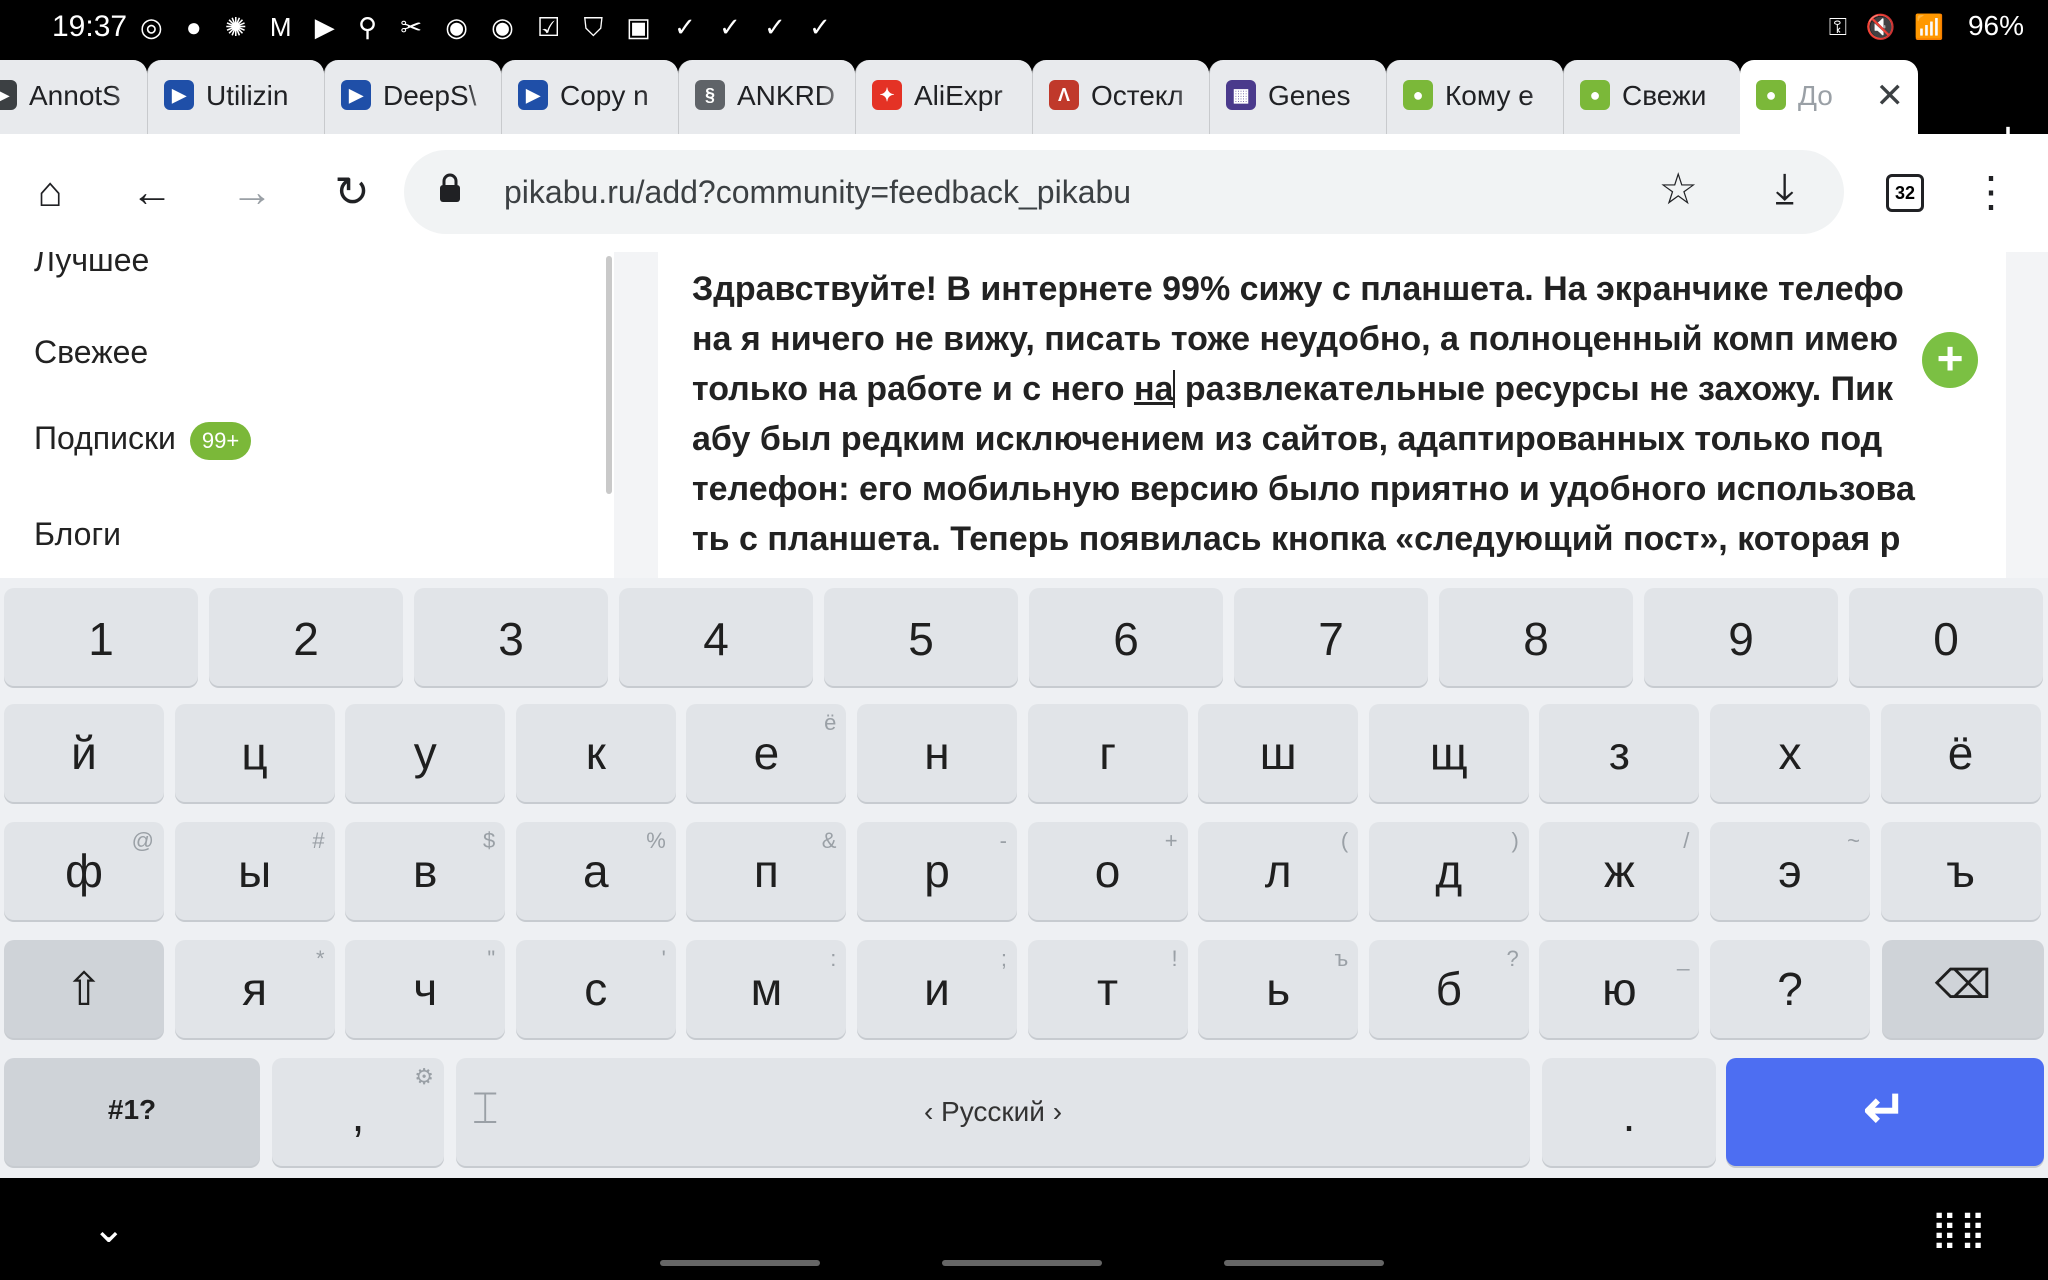  I want to click on key-letter: э ~, so click(1790, 871).